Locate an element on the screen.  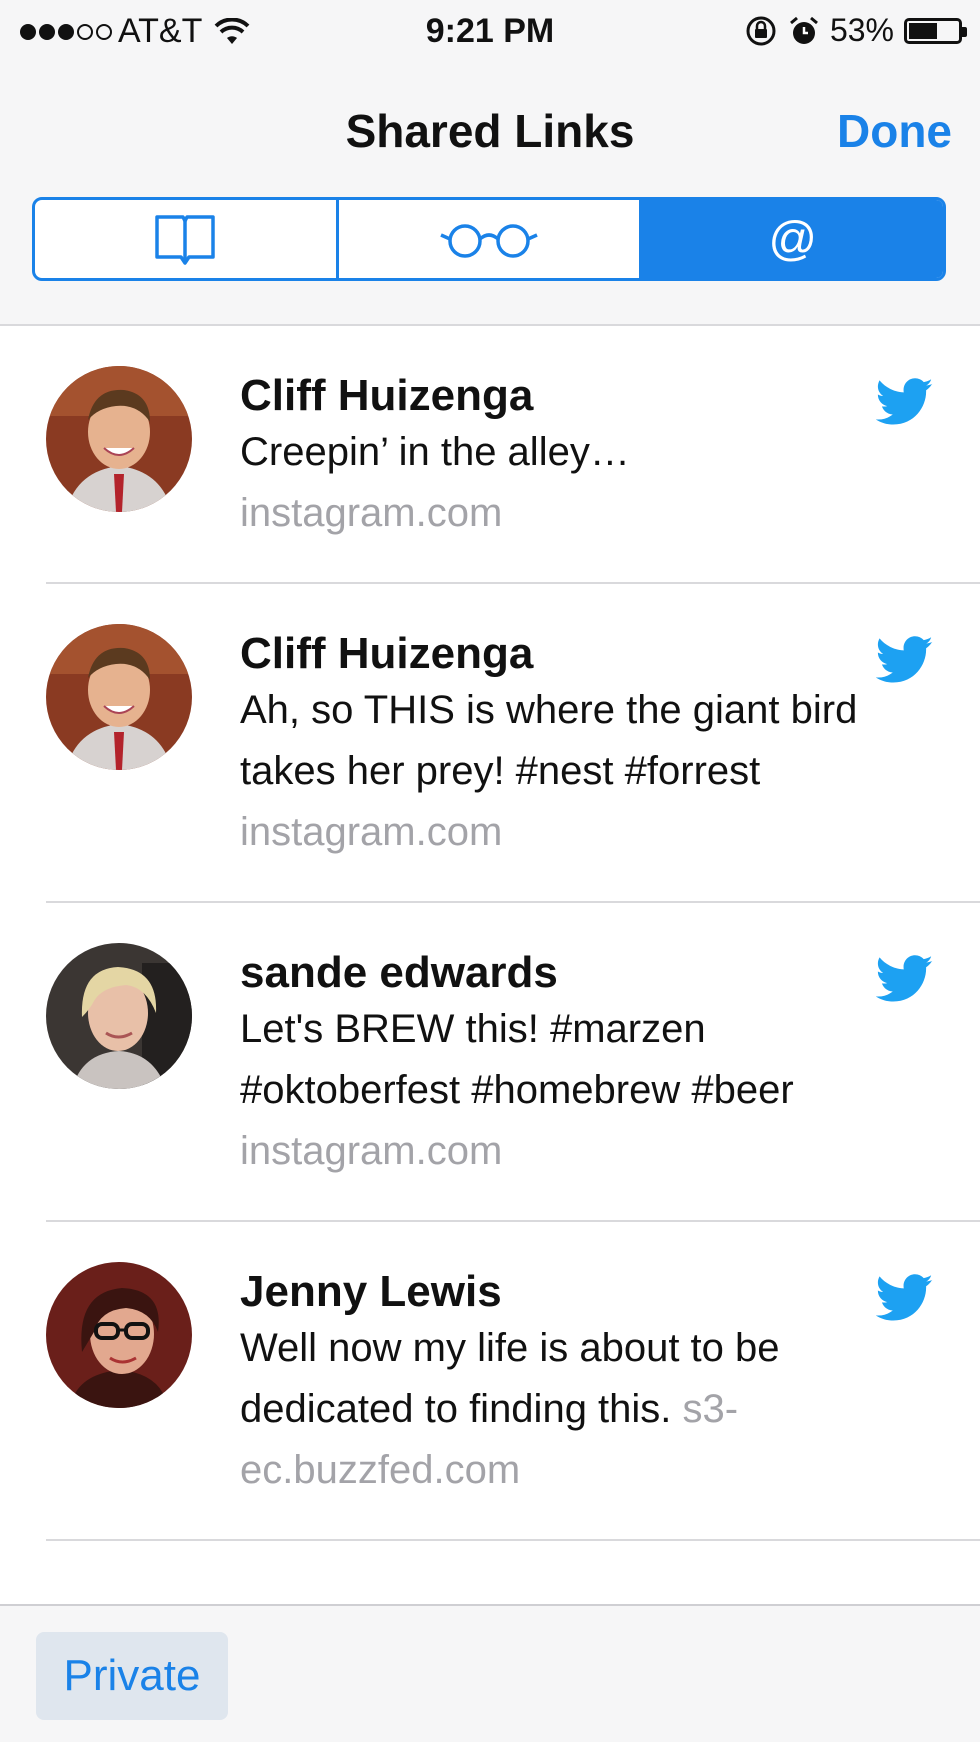
author-name: Jenny Lewis is located at coordinates (371, 1291).